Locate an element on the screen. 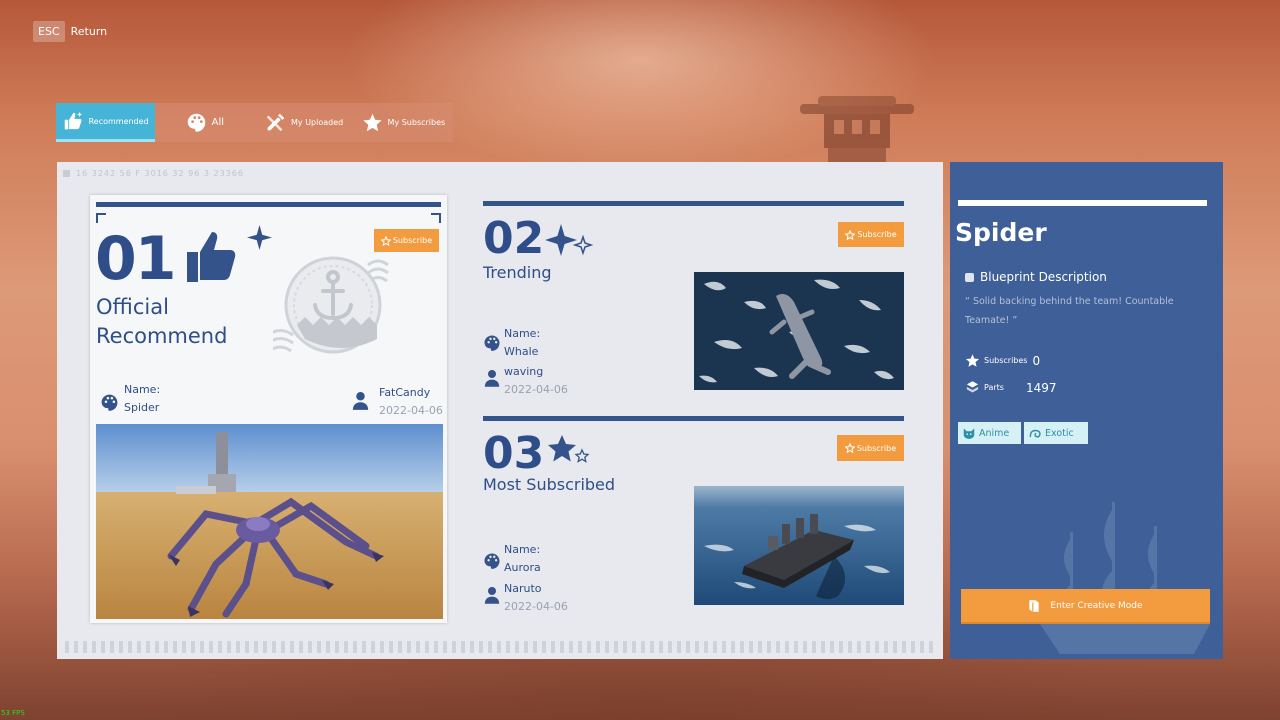 This screenshot has height=720, width=1280. esc-key-badge: ESC is located at coordinates (49, 31).